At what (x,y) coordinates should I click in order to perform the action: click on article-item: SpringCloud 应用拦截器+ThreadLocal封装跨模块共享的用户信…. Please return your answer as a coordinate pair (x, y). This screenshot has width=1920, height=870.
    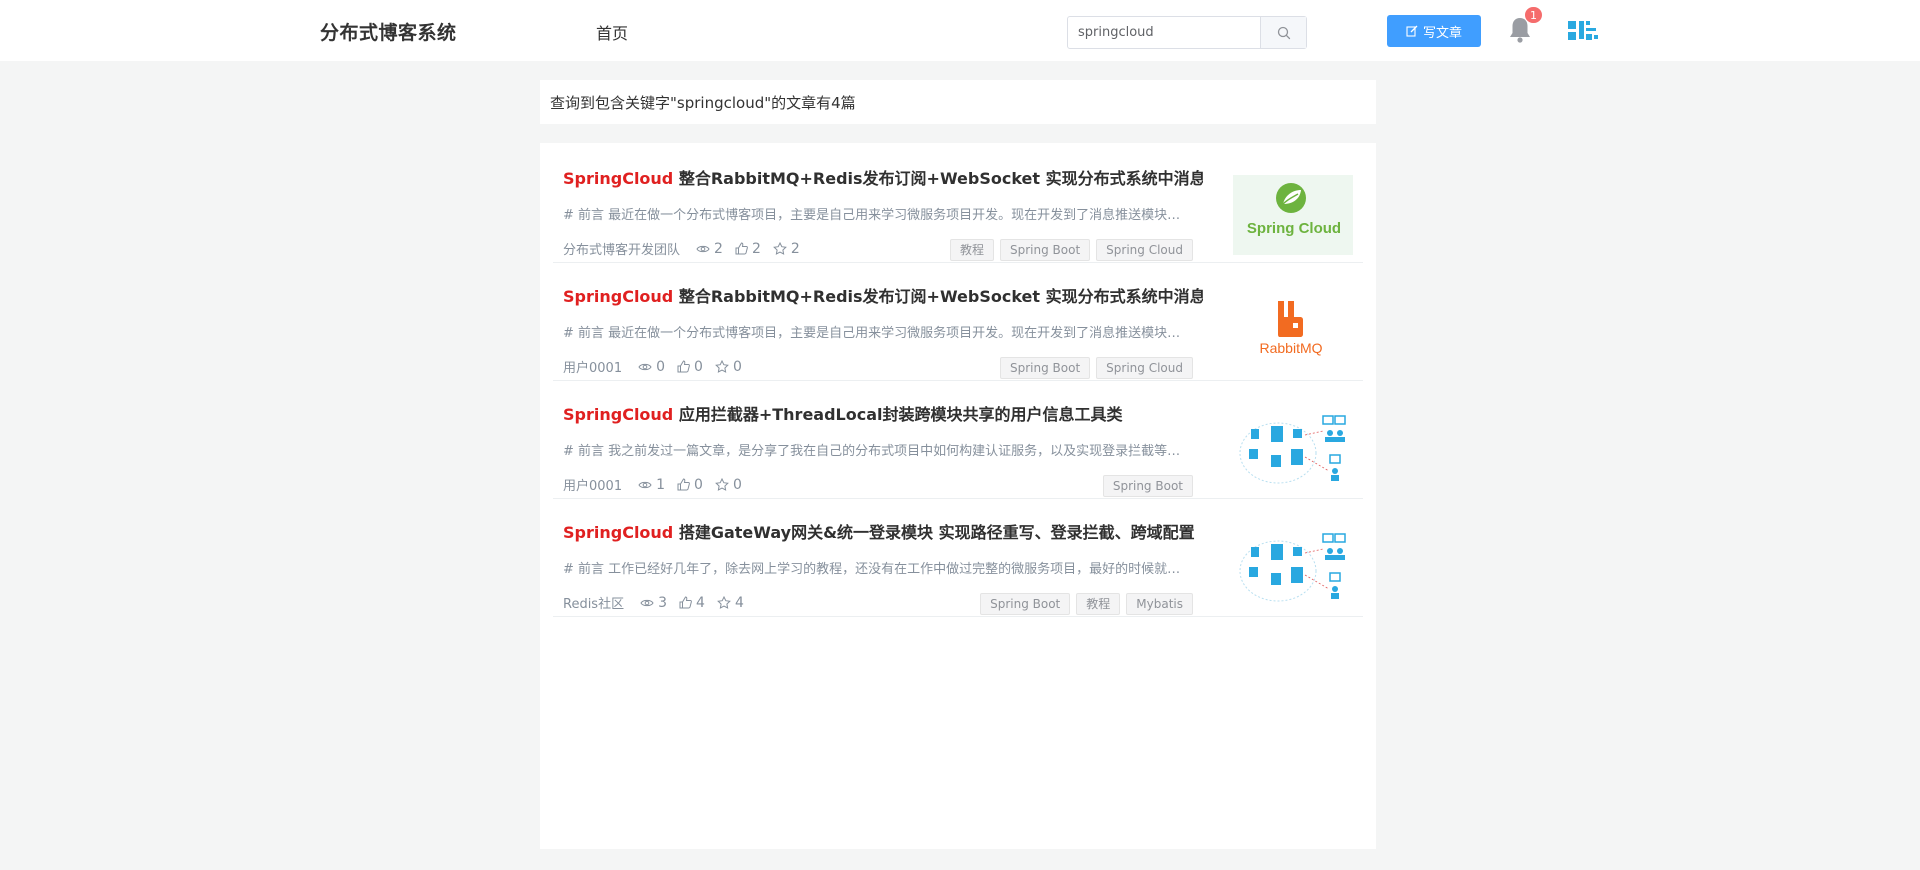
    Looking at the image, I should click on (958, 440).